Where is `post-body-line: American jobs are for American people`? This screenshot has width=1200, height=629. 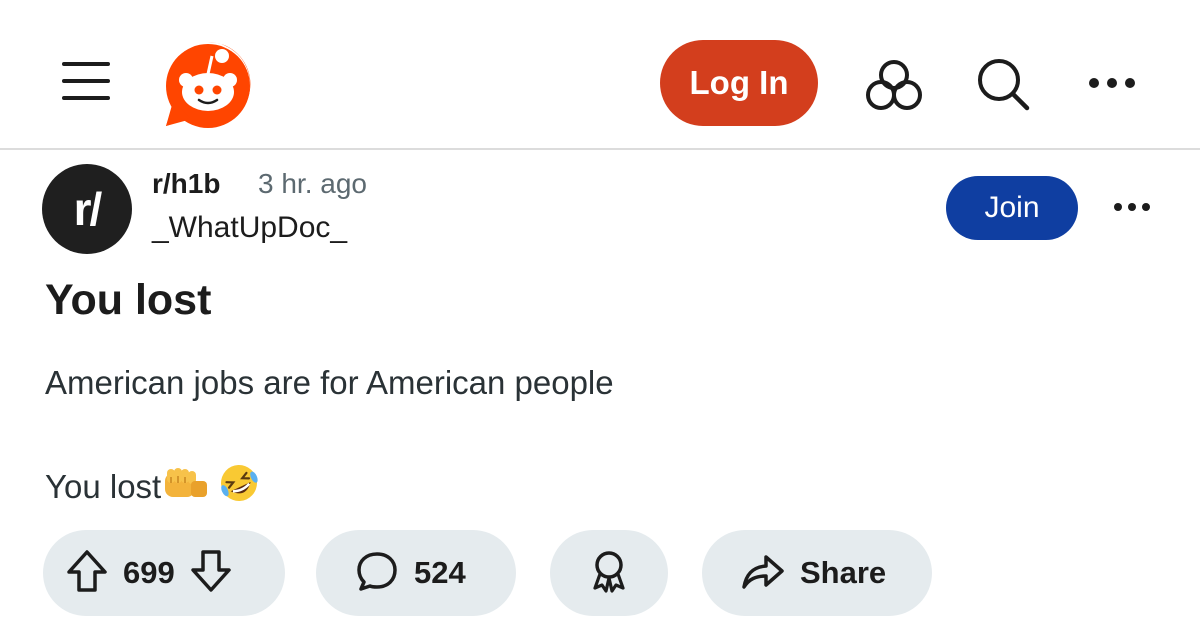
post-body-line: American jobs are for American people is located at coordinates (329, 382).